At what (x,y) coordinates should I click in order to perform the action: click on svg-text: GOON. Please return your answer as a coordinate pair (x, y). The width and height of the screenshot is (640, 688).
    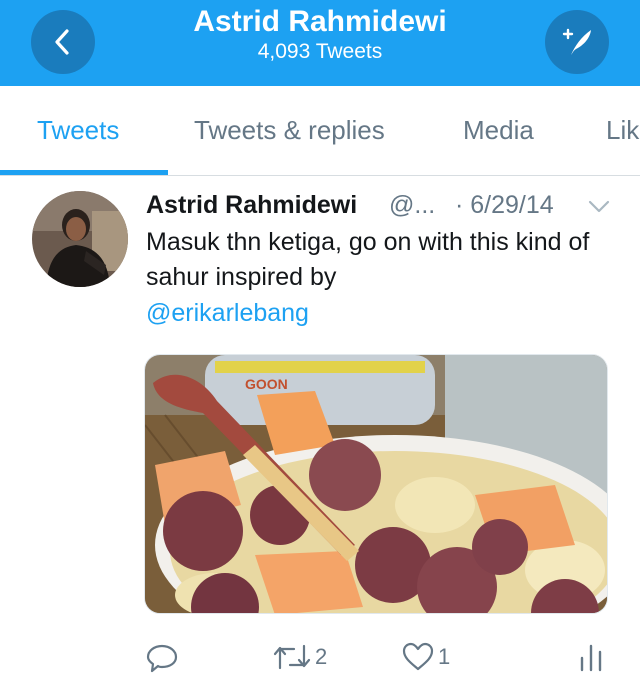
    Looking at the image, I should click on (266, 384).